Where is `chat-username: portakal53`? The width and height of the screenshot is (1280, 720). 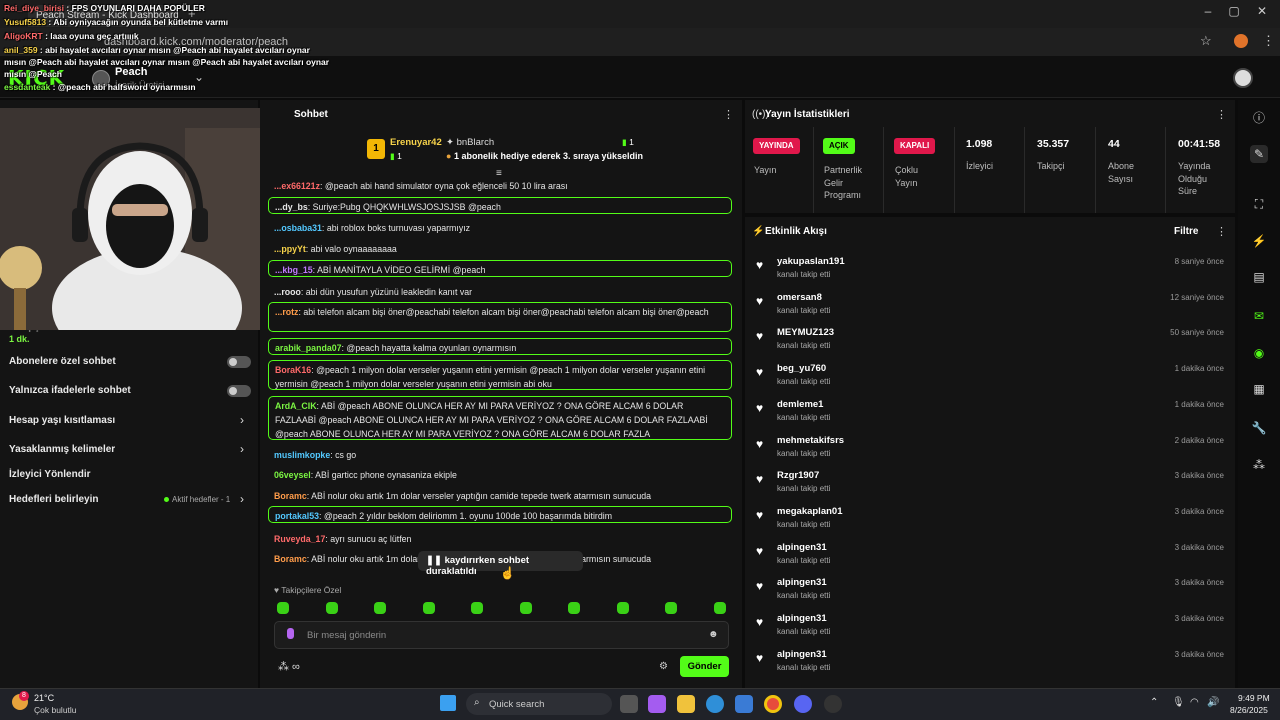 chat-username: portakal53 is located at coordinates (297, 516).